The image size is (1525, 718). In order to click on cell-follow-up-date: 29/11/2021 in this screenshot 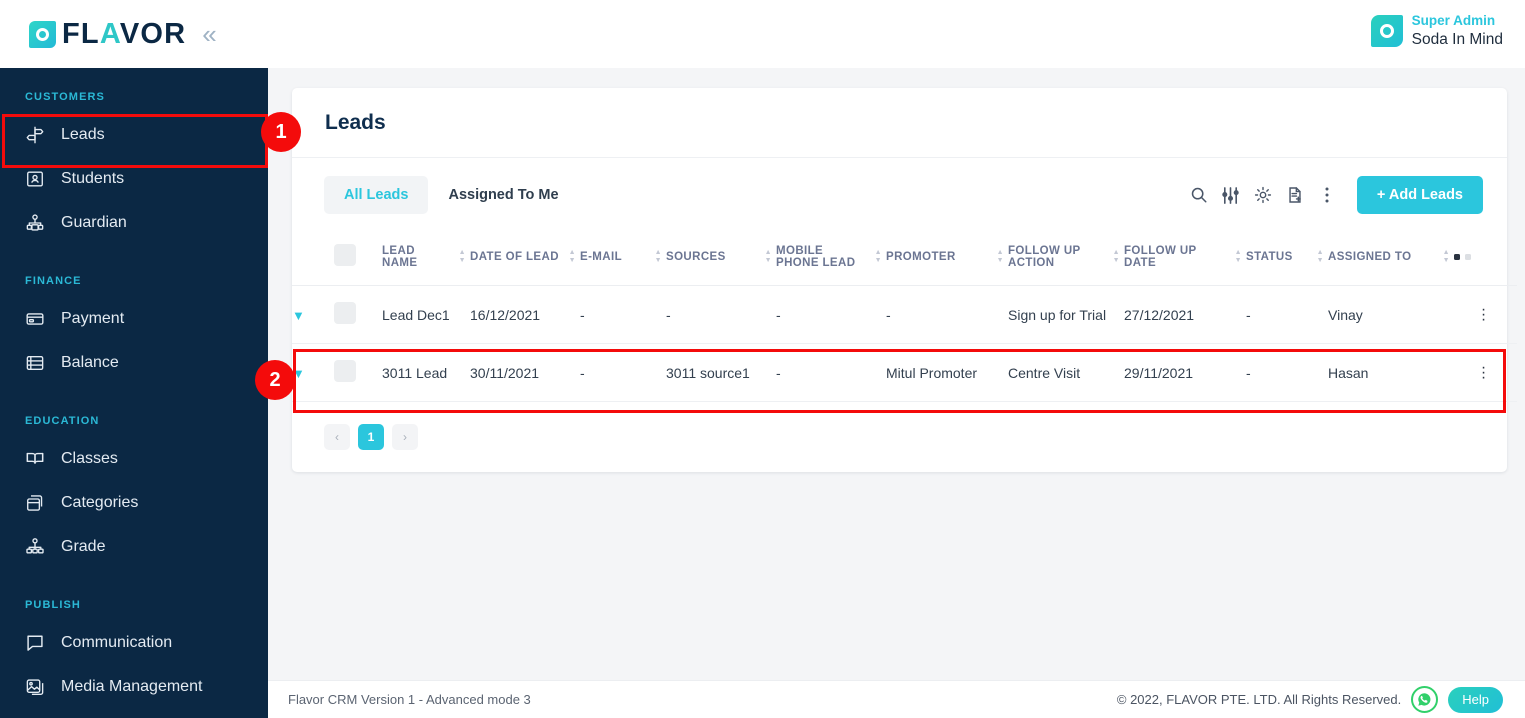, I will do `click(1185, 372)`.